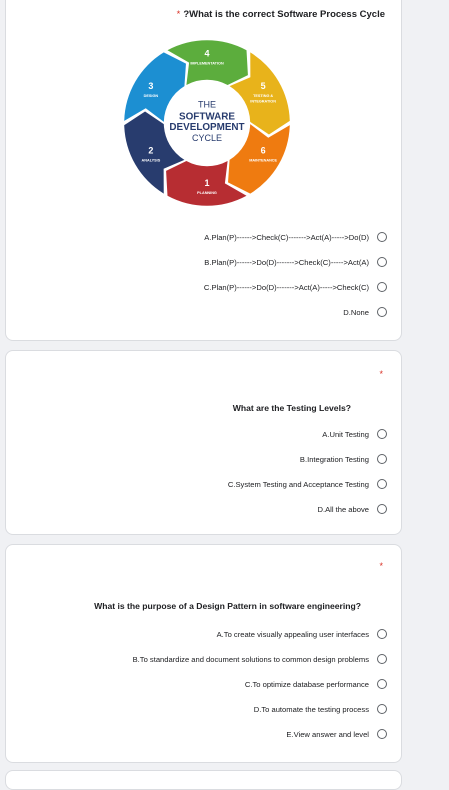 This screenshot has width=449, height=790. I want to click on option-label: D.All the above, so click(343, 509).